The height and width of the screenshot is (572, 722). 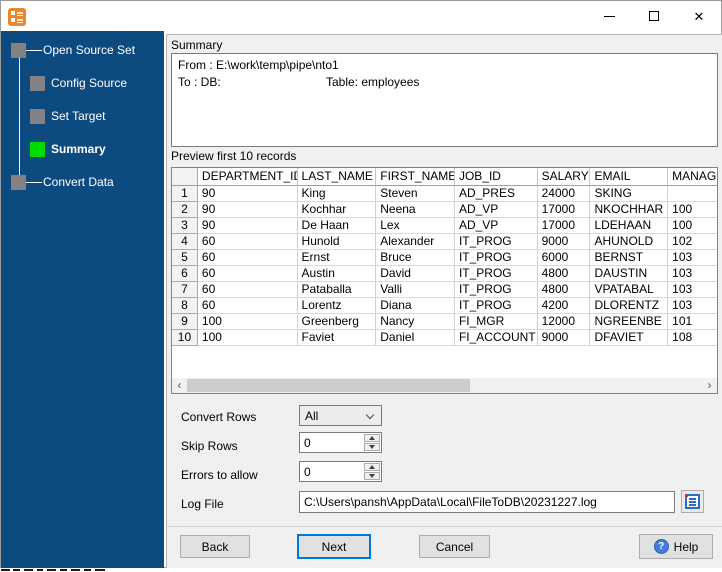 I want to click on view-log-button, so click(x=692, y=501).